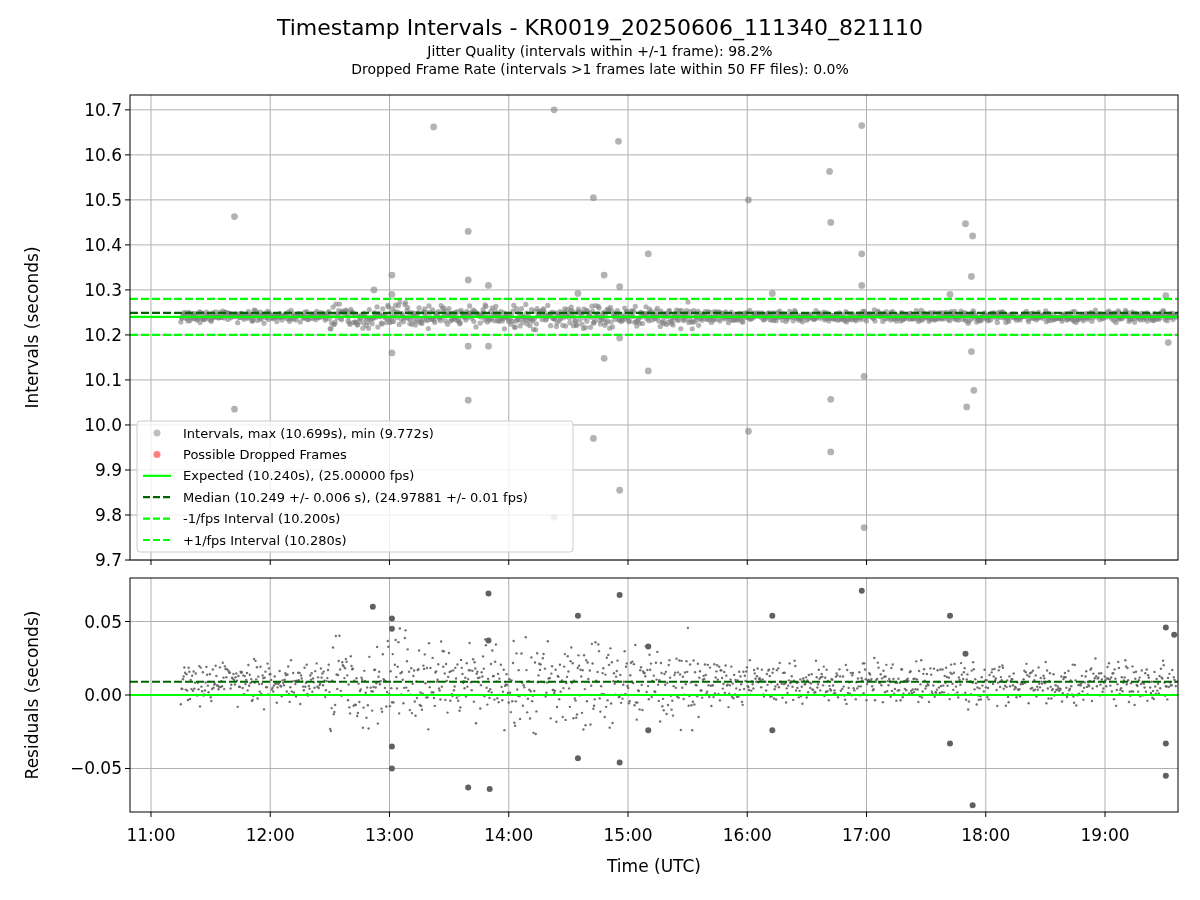 This screenshot has width=1200, height=900. Describe the element at coordinates (270, 835) in the screenshot. I see `x-tick-label: 12:00` at that location.